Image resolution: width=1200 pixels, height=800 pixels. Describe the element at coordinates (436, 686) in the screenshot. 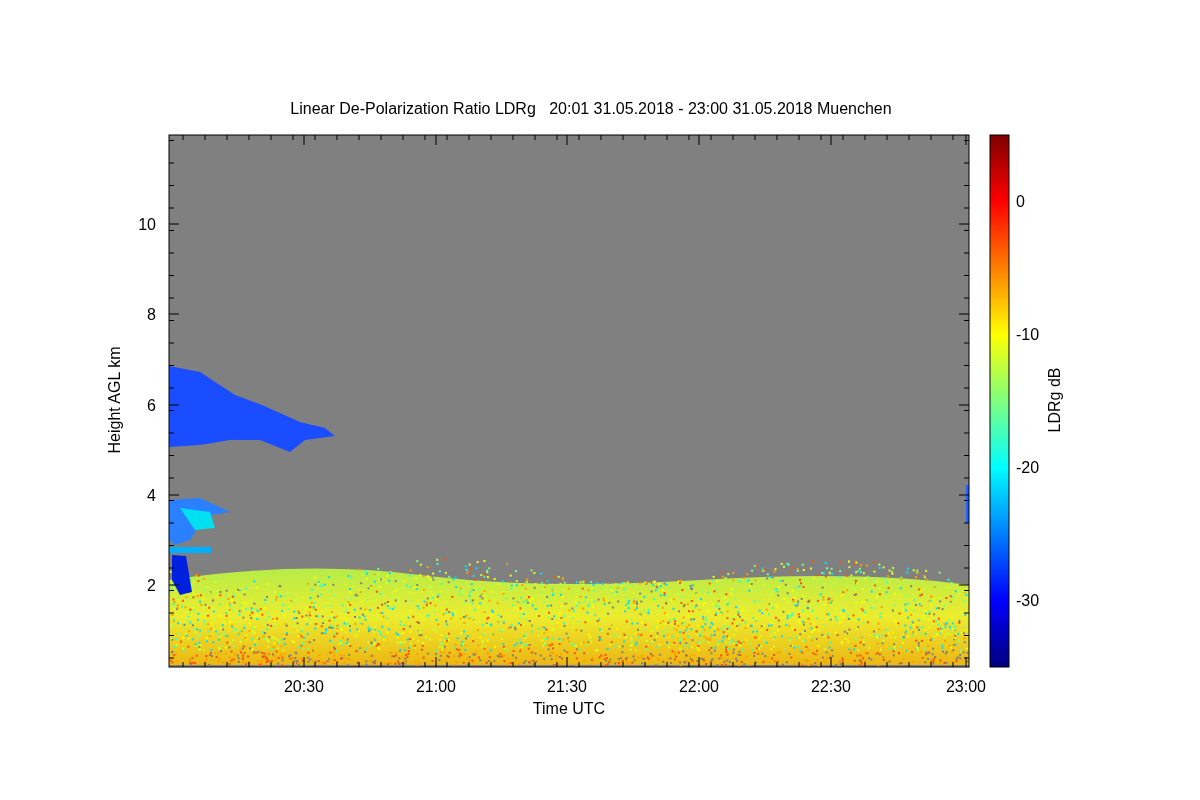

I see `x-tick-label: 21:00` at that location.